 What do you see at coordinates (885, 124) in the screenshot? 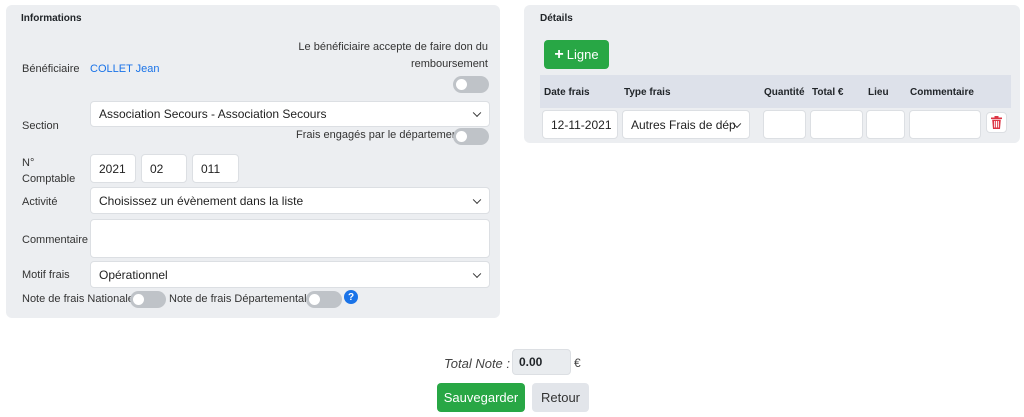
I see `location-input` at bounding box center [885, 124].